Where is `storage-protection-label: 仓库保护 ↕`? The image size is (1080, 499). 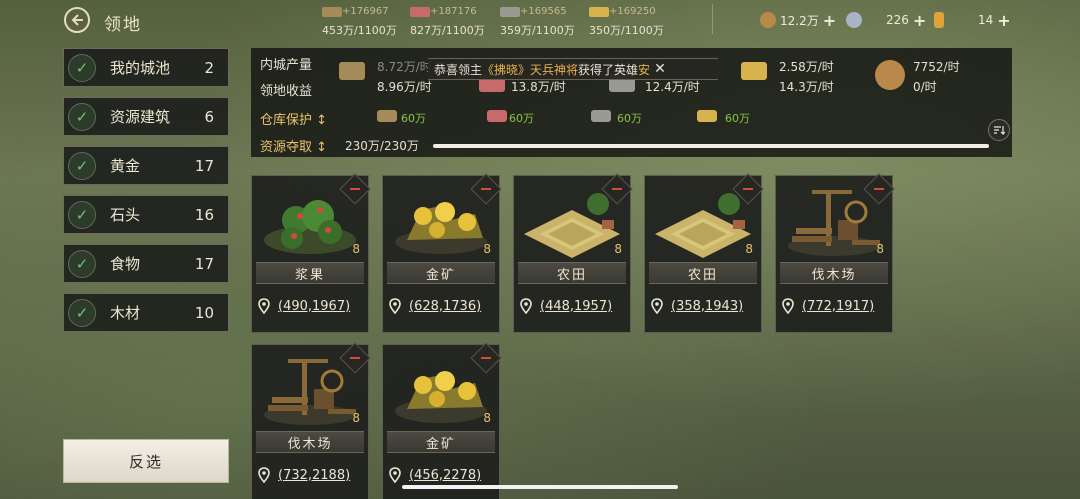 storage-protection-label: 仓库保护 ↕ is located at coordinates (293, 118).